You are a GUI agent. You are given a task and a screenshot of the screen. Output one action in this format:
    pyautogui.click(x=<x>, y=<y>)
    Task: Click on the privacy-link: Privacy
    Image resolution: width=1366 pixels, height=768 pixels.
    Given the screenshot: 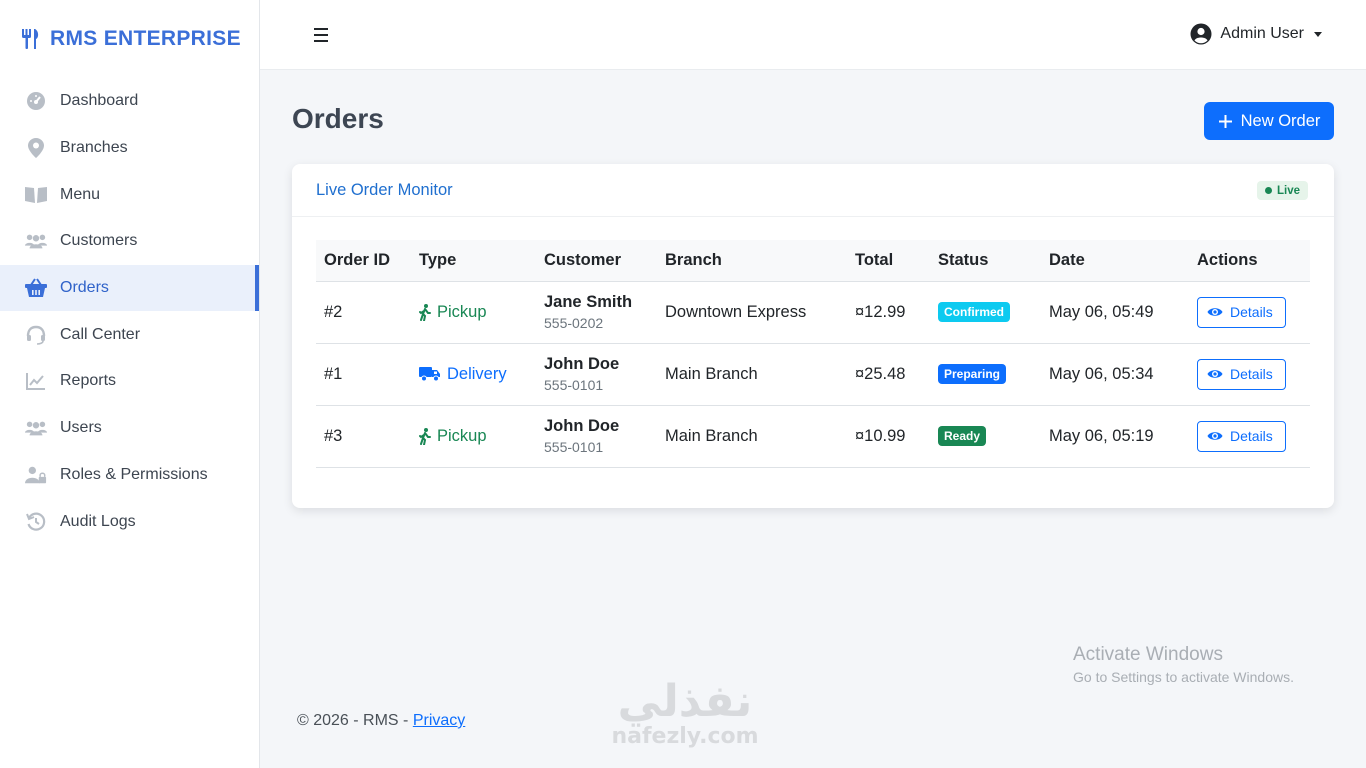 What is the action you would take?
    pyautogui.click(x=439, y=720)
    